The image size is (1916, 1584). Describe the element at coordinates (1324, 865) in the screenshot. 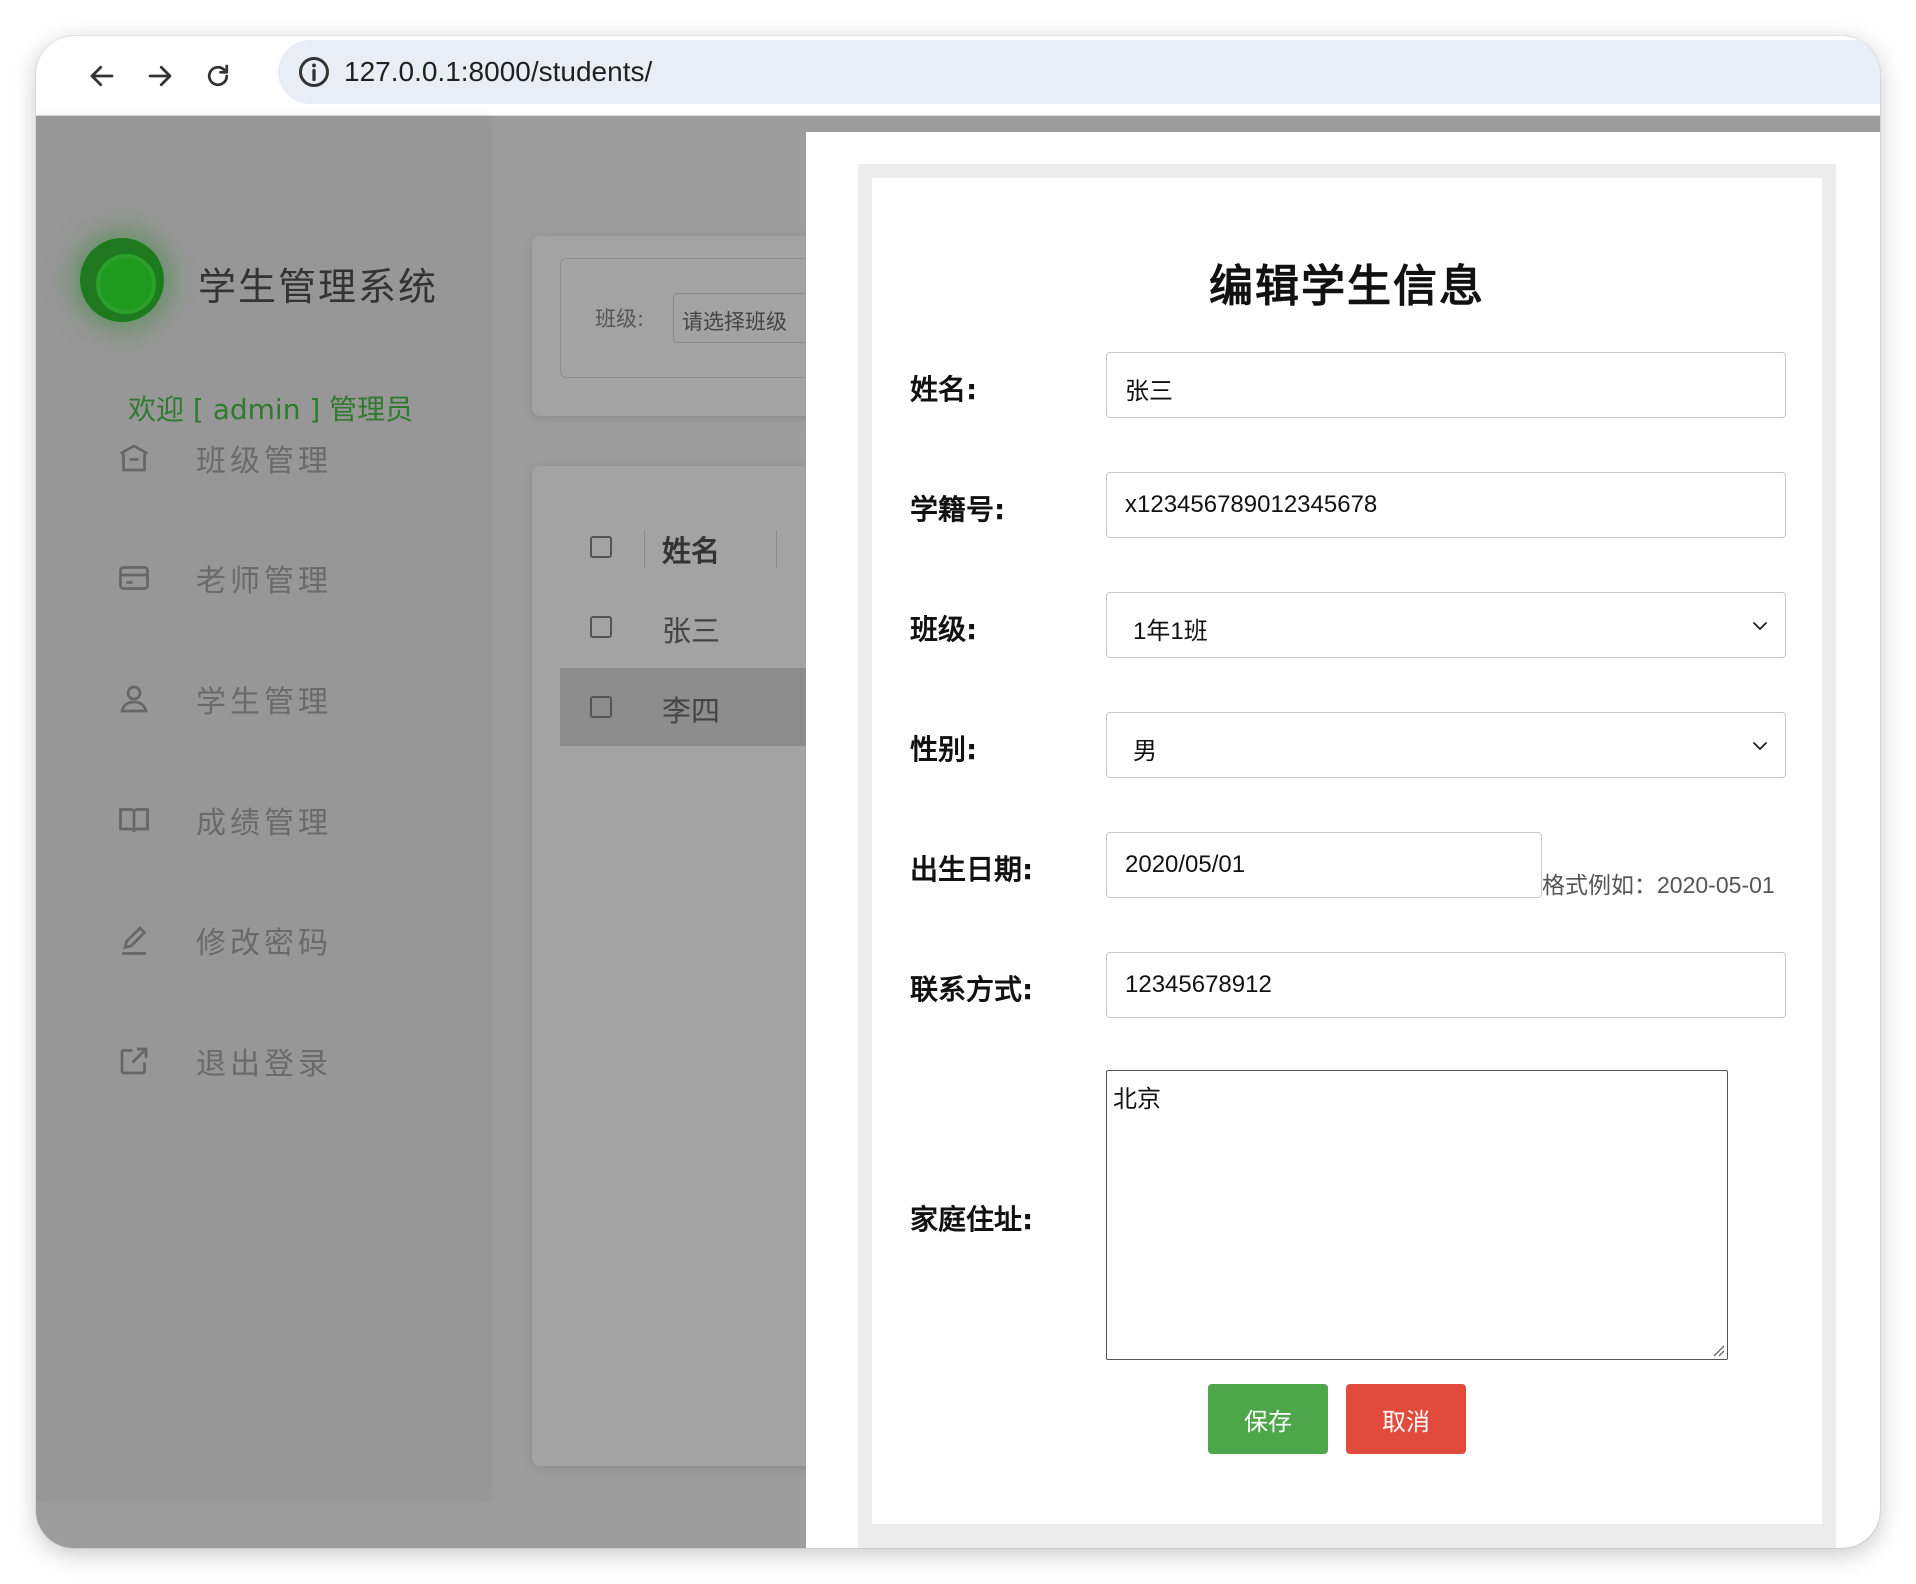

I see `birthday-field: 2020/05/01` at that location.